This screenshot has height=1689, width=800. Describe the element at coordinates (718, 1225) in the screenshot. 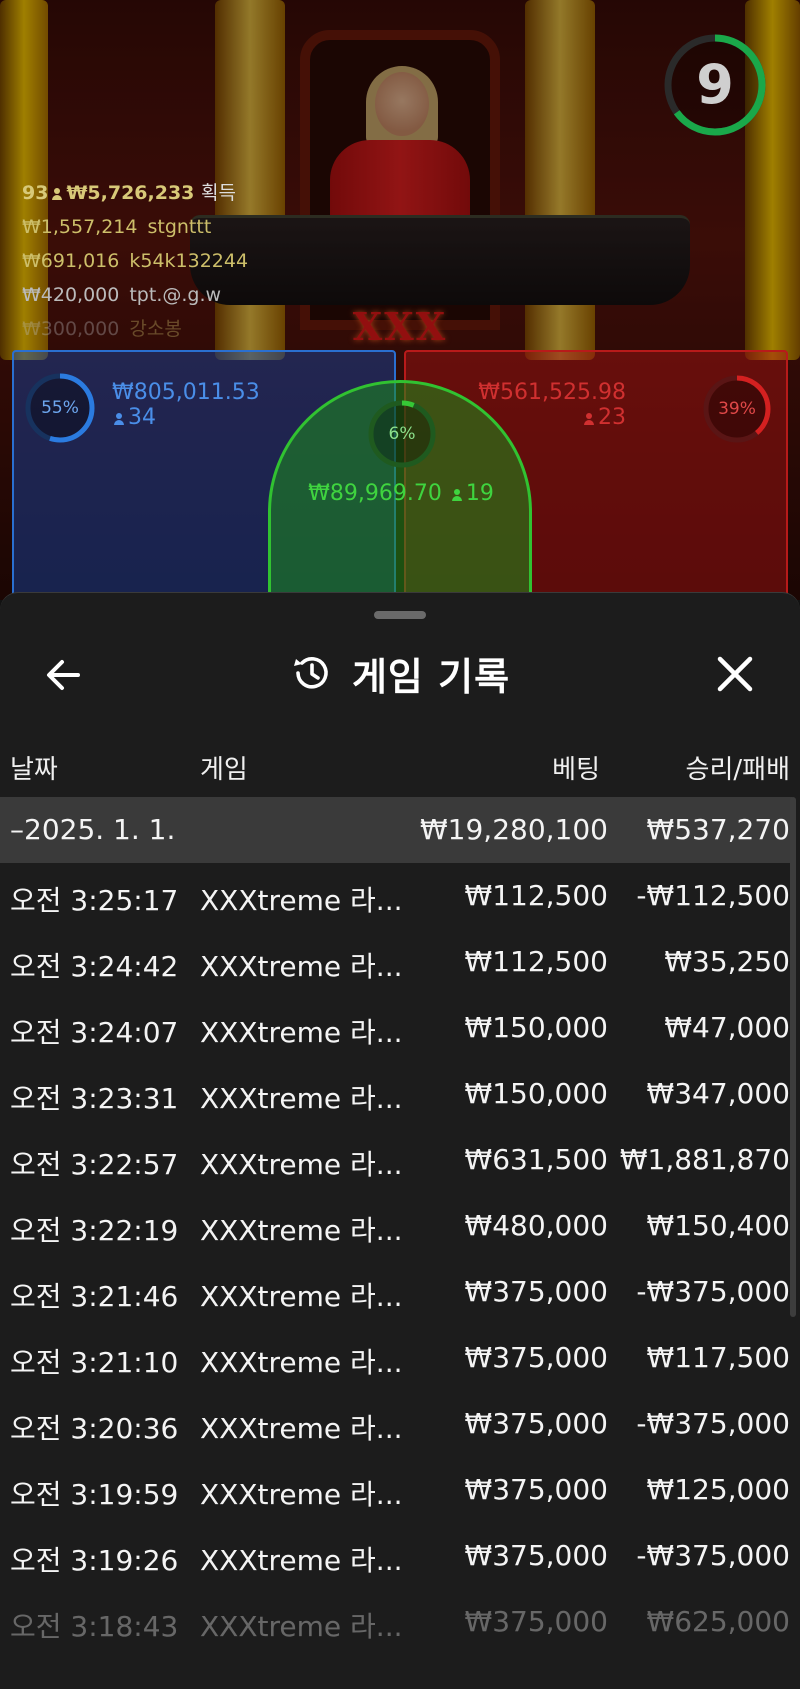

I see `row-win: ₩150,400` at that location.